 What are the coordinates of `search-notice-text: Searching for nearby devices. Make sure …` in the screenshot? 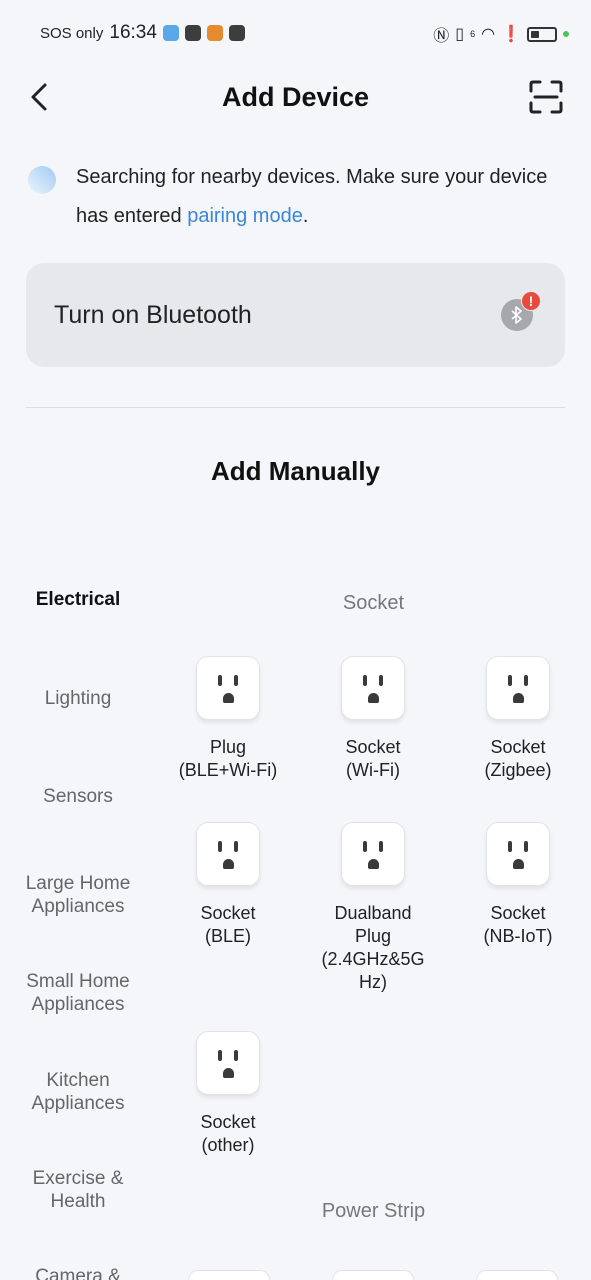 It's located at (322, 197).